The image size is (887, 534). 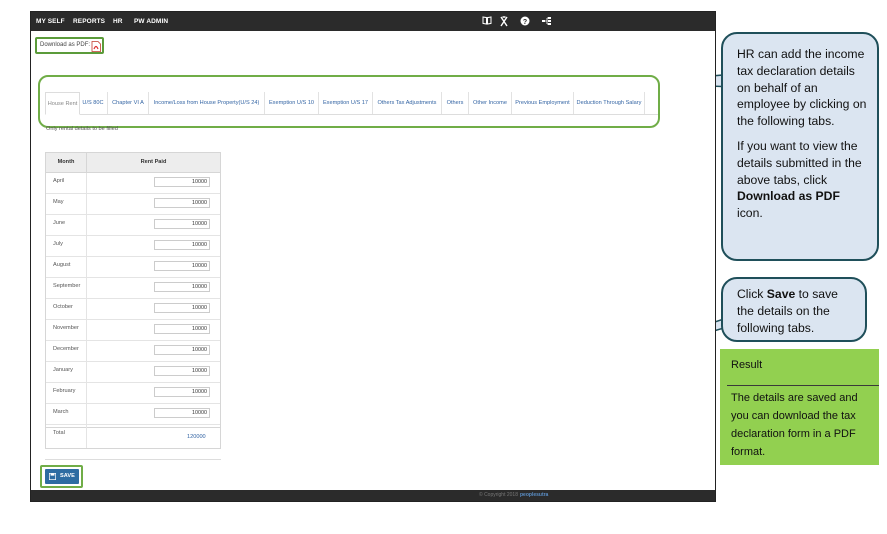 What do you see at coordinates (455, 103) in the screenshot?
I see `tab-others: Others` at bounding box center [455, 103].